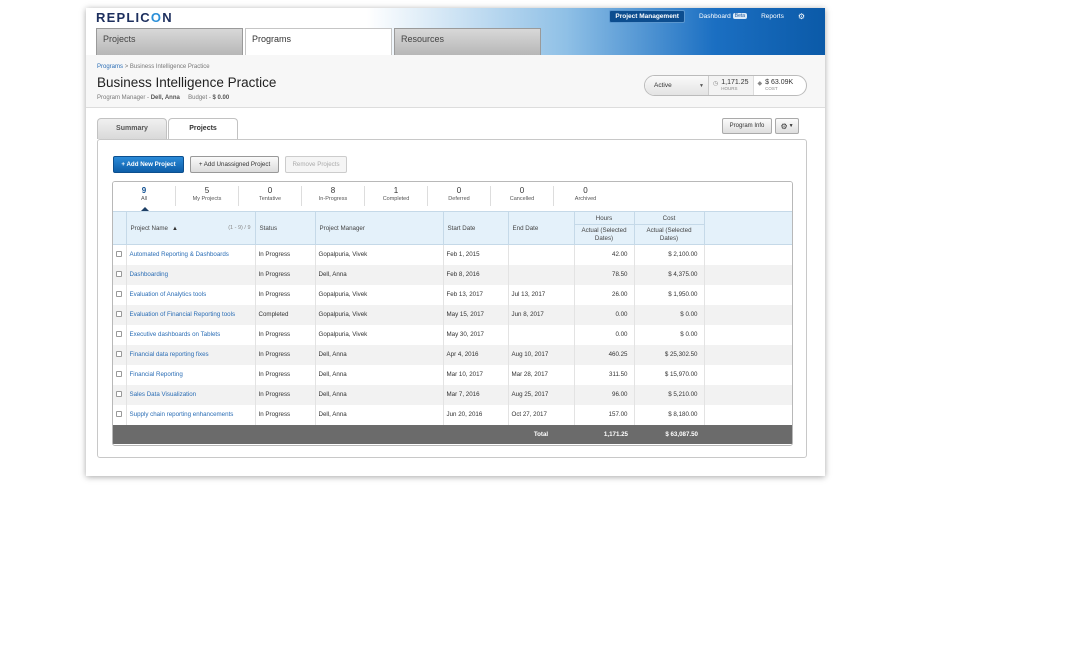 The image size is (1080, 665). I want to click on program-budget: $ 0.00, so click(221, 98).